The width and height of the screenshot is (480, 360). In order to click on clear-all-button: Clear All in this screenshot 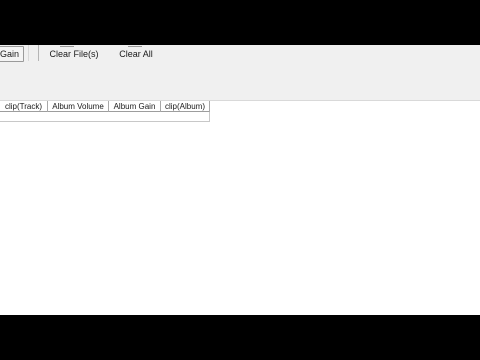, I will do `click(136, 54)`.